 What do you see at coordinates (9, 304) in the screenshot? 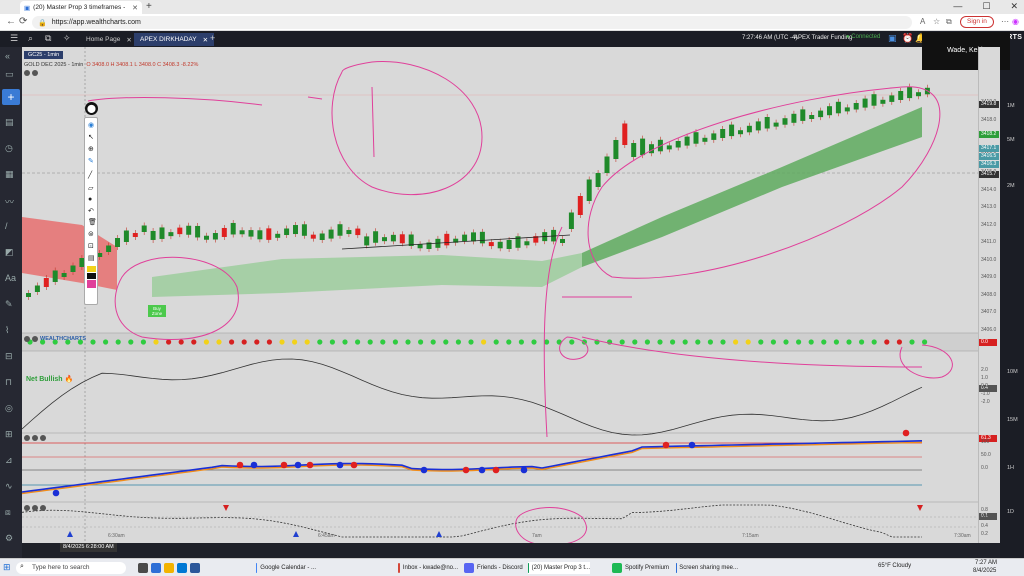
I see `brush-icon: ✎` at bounding box center [9, 304].